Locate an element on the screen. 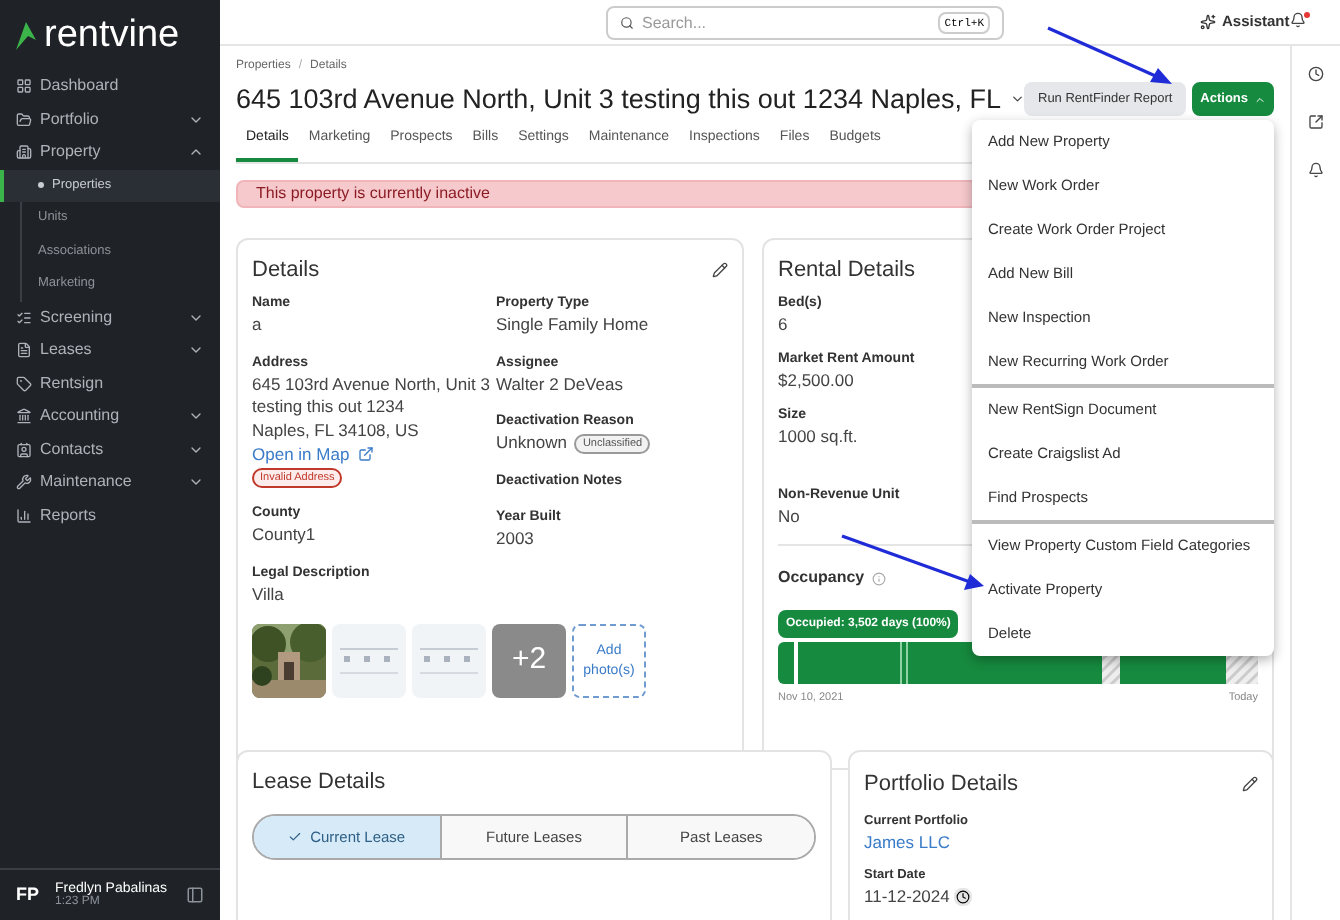 This screenshot has height=920, width=1340. field-value: Walter 2 DeVeas is located at coordinates (559, 384).